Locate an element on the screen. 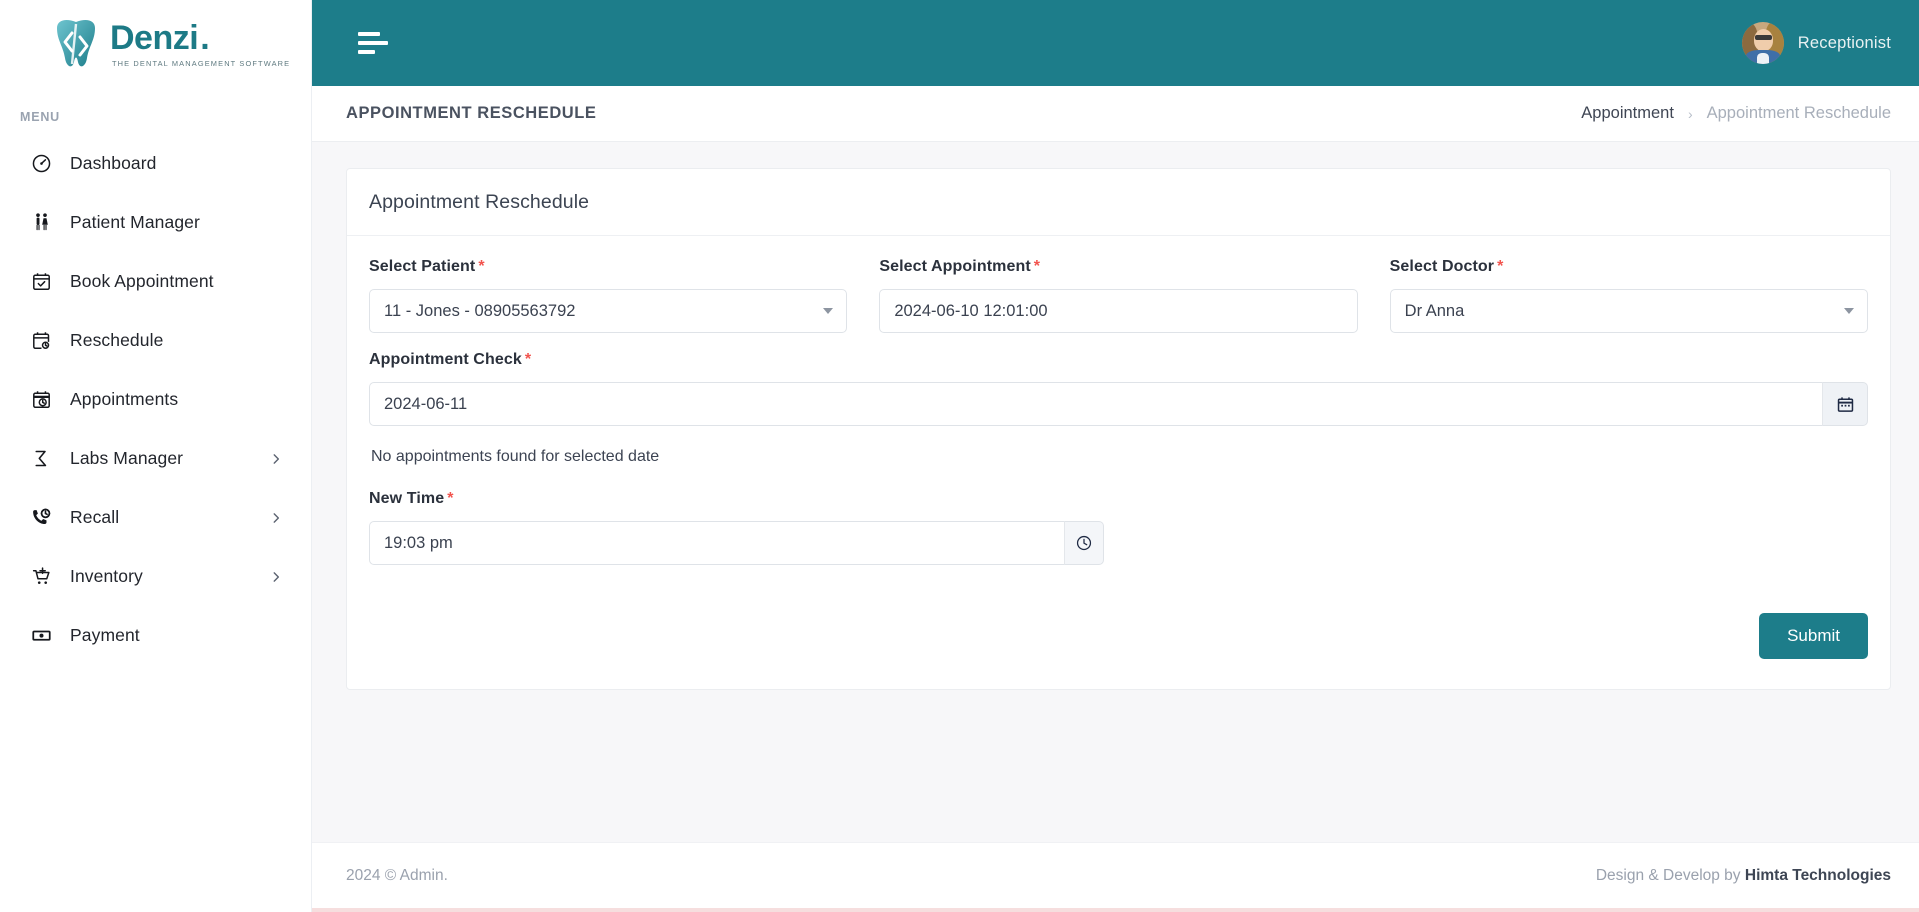  footer-copyright: 2024 © Admin. is located at coordinates (397, 875).